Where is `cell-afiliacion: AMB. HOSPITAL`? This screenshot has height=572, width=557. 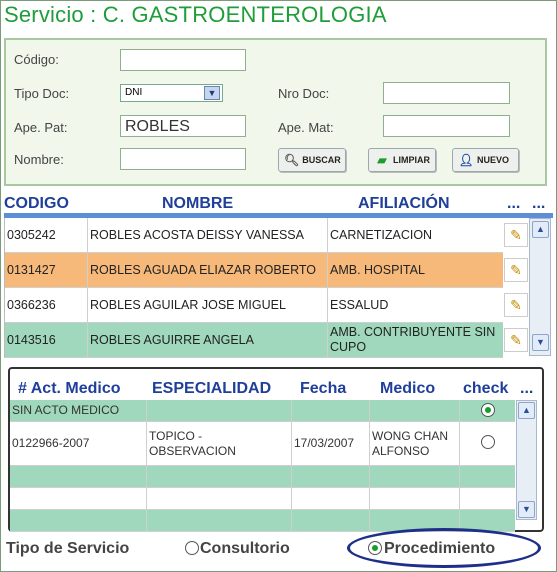 cell-afiliacion: AMB. HOSPITAL is located at coordinates (415, 270).